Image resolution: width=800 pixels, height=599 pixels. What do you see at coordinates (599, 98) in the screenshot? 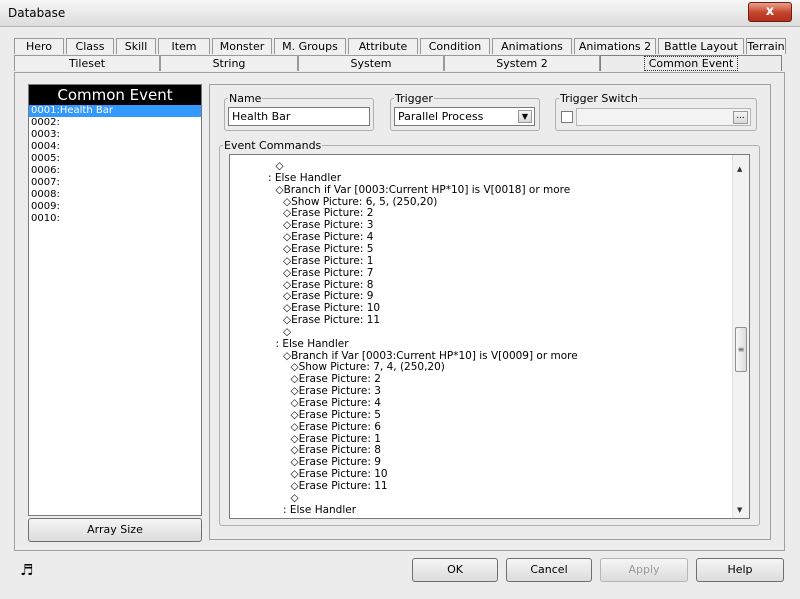
I see `trigger-switch-label: Trigger Switch` at bounding box center [599, 98].